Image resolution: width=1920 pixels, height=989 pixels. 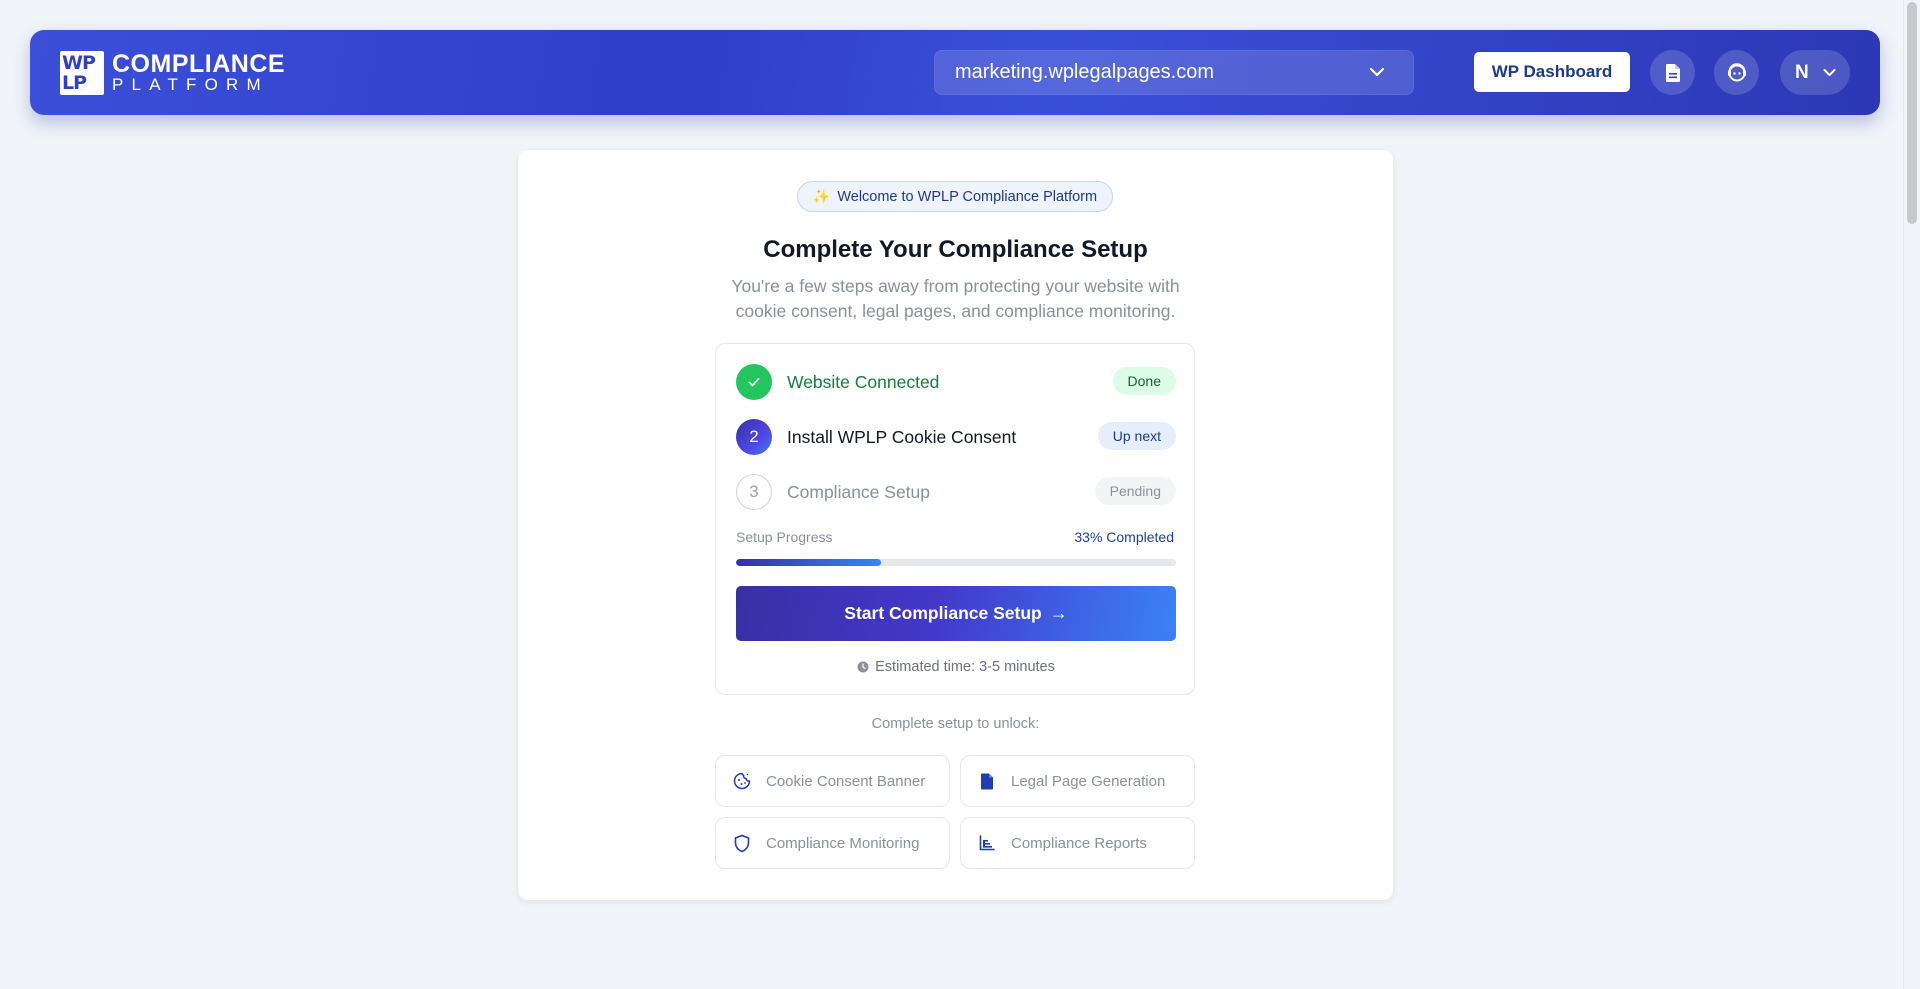 I want to click on logo: WP LP COMPLIANCE PLATFORM, so click(x=172, y=72).